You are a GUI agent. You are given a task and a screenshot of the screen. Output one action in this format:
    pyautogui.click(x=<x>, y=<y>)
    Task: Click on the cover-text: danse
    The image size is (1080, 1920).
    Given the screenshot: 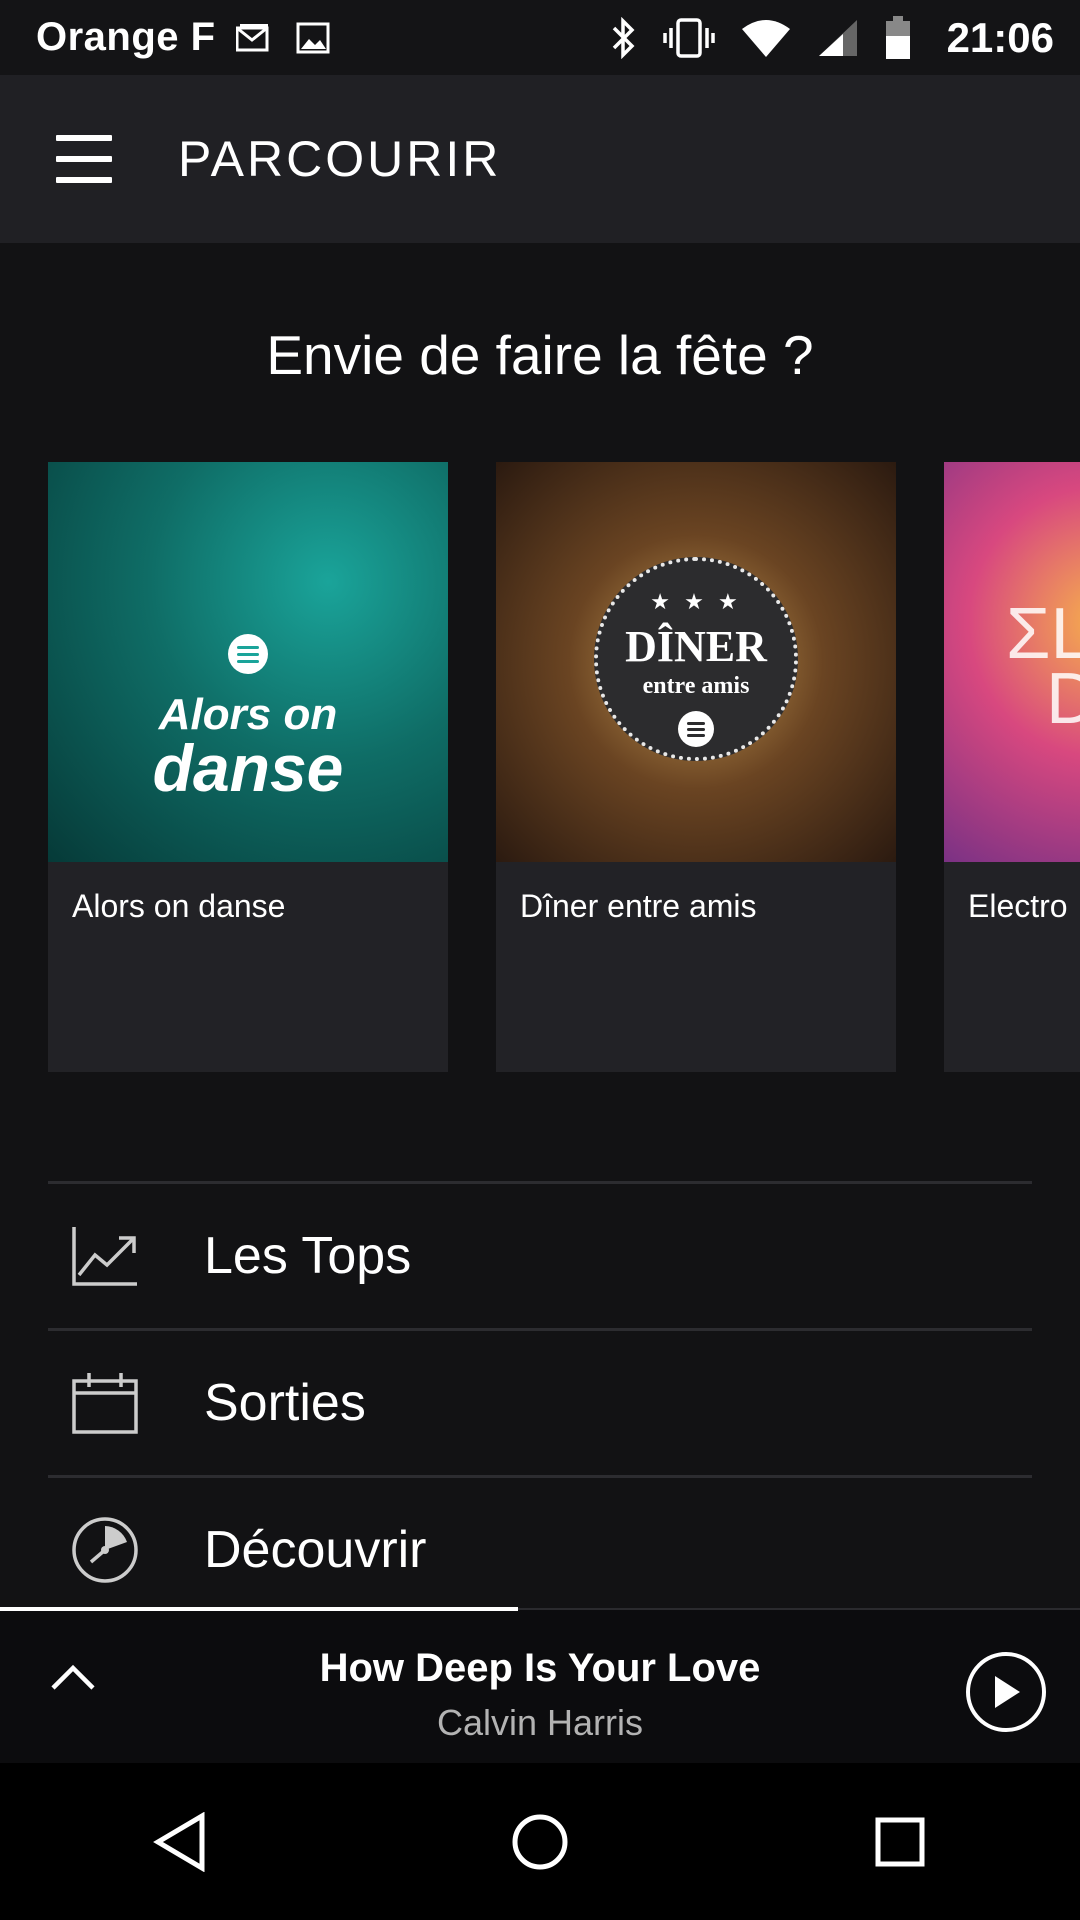 What is the action you would take?
    pyautogui.click(x=248, y=768)
    